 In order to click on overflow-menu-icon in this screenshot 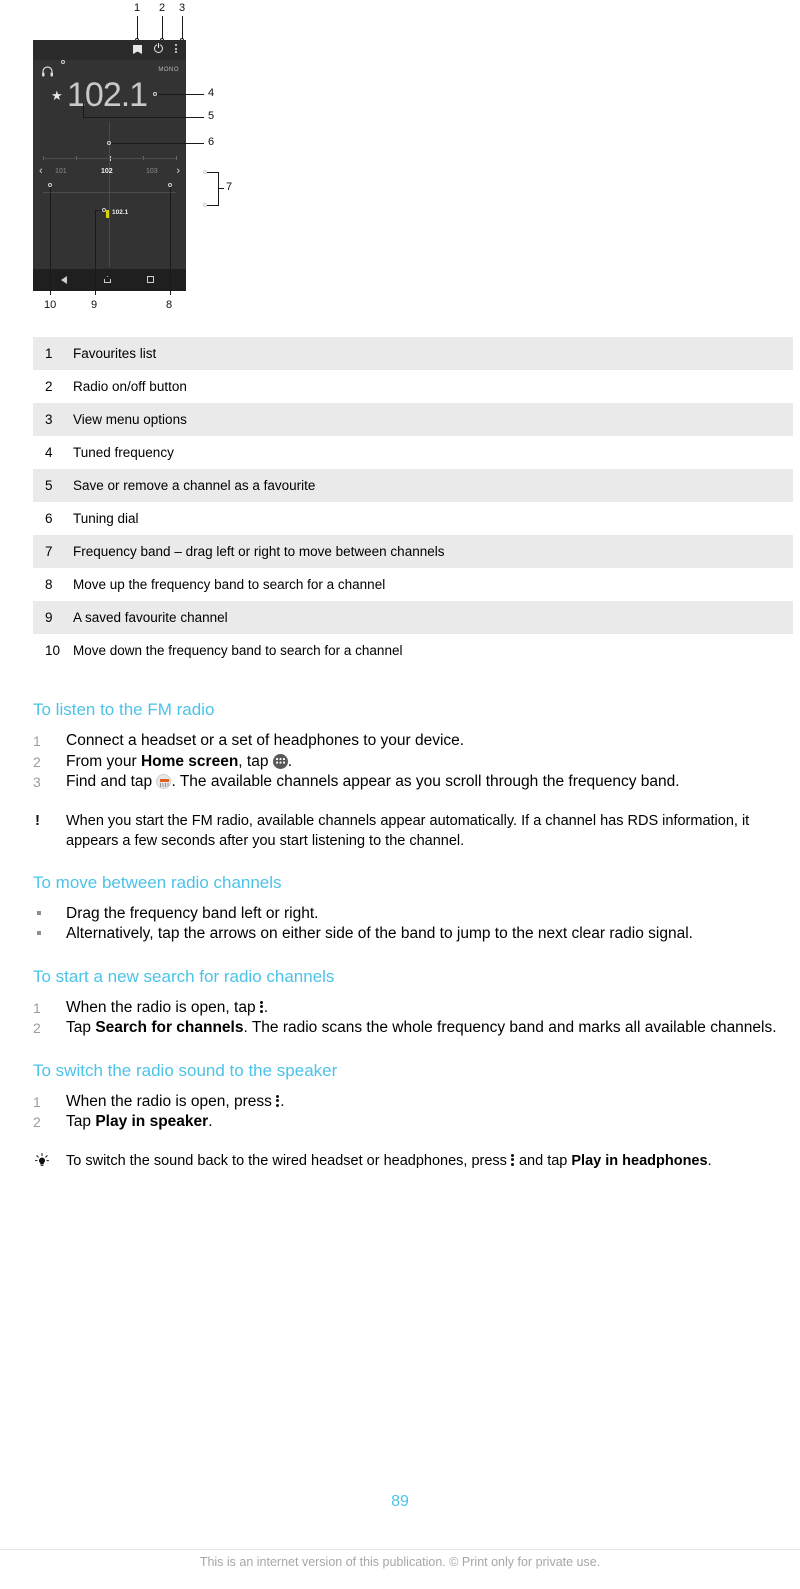, I will do `click(176, 49)`.